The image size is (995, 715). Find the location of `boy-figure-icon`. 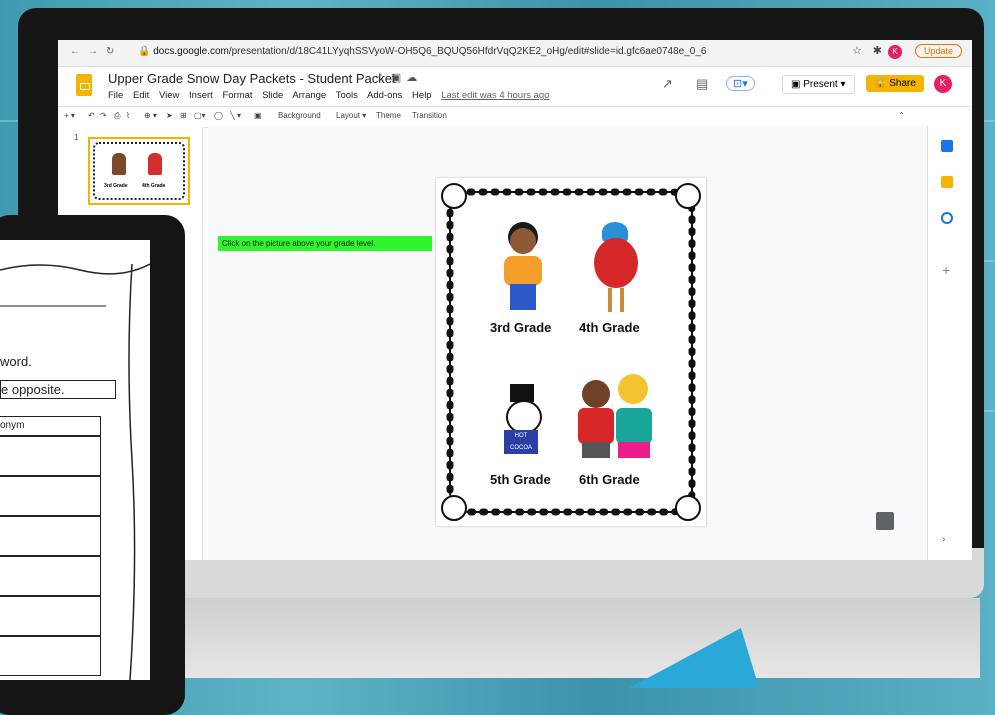

boy-figure-icon is located at coordinates (119, 164).